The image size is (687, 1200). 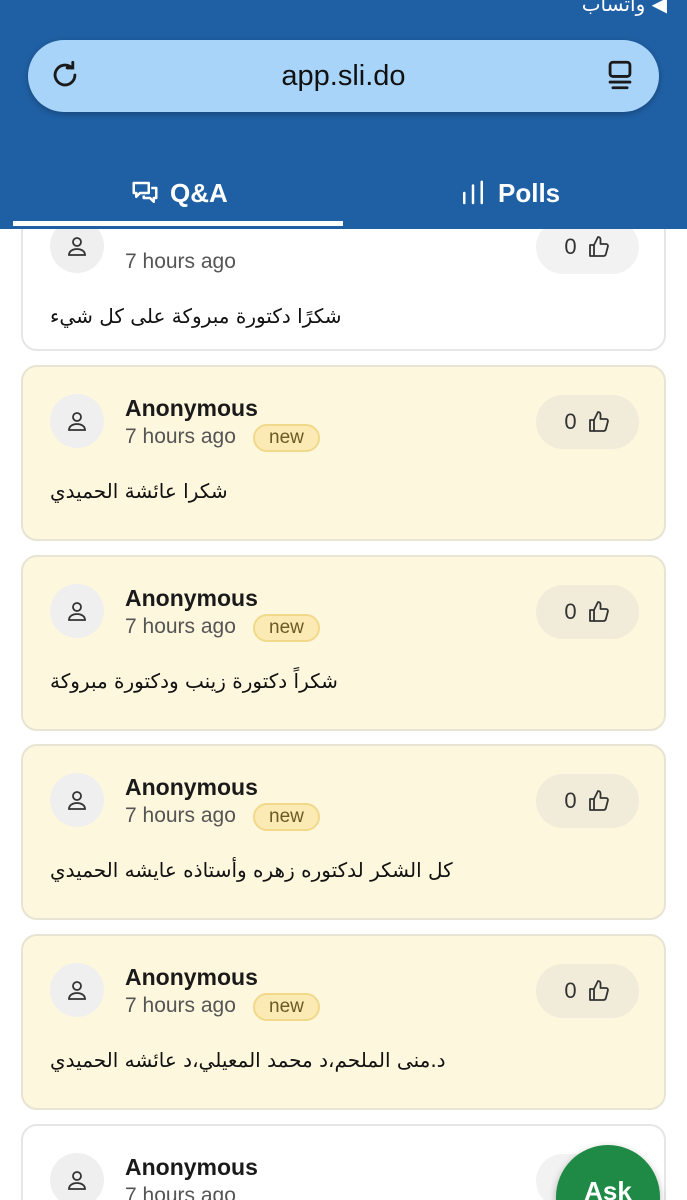 What do you see at coordinates (65, 75) in the screenshot?
I see `reload-icon` at bounding box center [65, 75].